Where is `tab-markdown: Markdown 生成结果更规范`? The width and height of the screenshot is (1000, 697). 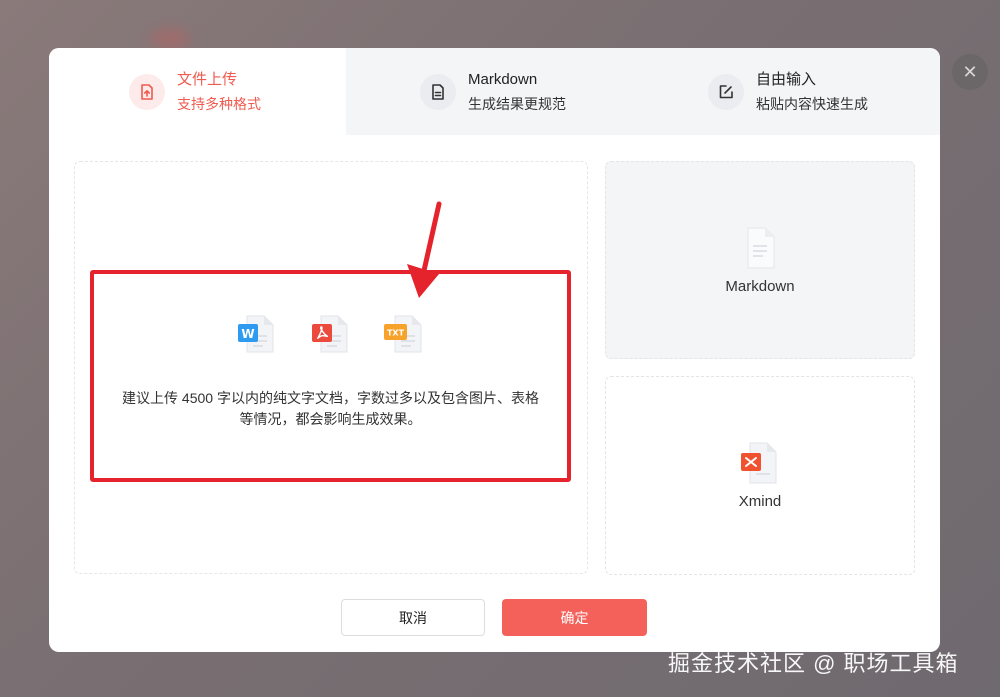
tab-markdown: Markdown 生成结果更规范 is located at coordinates (491, 91).